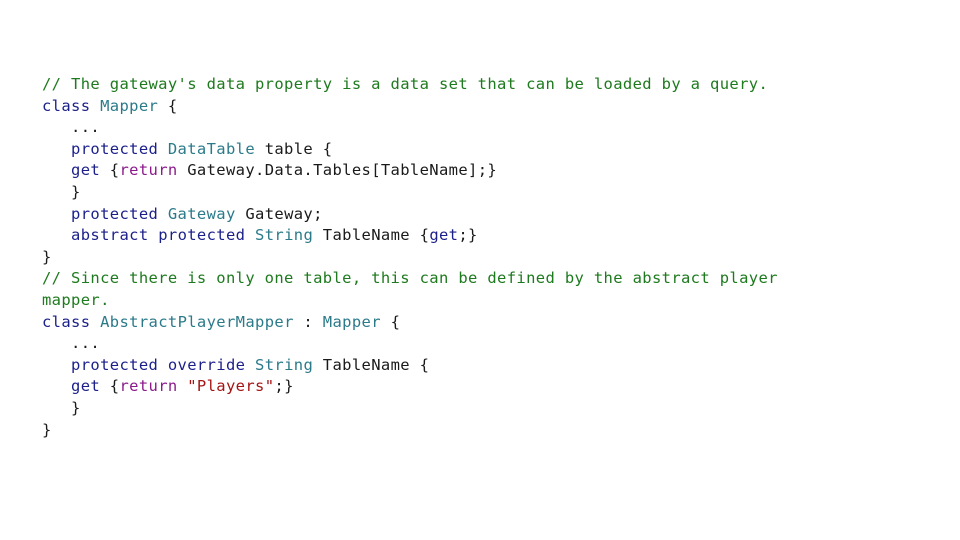  What do you see at coordinates (206, 364) in the screenshot?
I see `code-token-keyword: override` at bounding box center [206, 364].